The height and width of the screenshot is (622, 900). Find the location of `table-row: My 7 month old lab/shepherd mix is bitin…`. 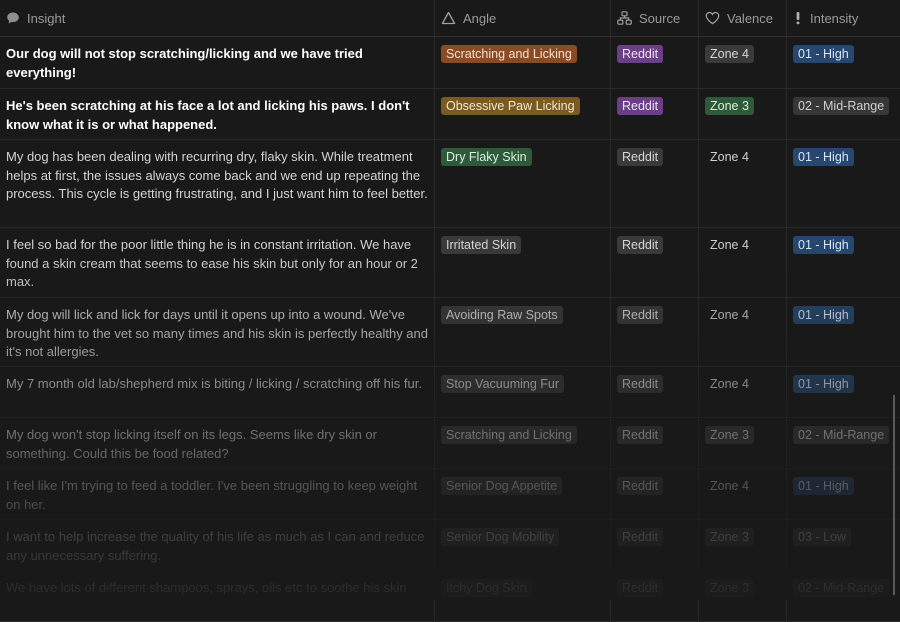

table-row: My 7 month old lab/shepherd mix is bitin… is located at coordinates (450, 392).